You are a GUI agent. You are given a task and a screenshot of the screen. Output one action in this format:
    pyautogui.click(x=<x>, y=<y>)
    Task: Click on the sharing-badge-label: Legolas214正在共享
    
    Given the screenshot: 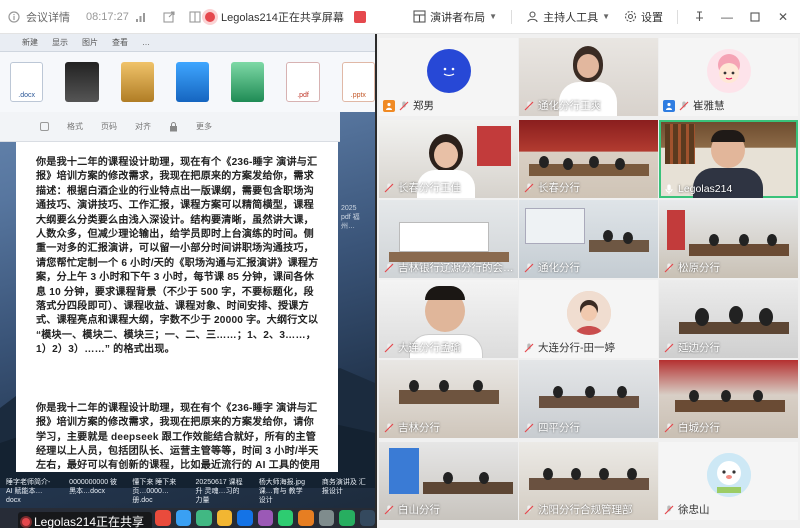 What is the action you would take?
    pyautogui.click(x=89, y=521)
    